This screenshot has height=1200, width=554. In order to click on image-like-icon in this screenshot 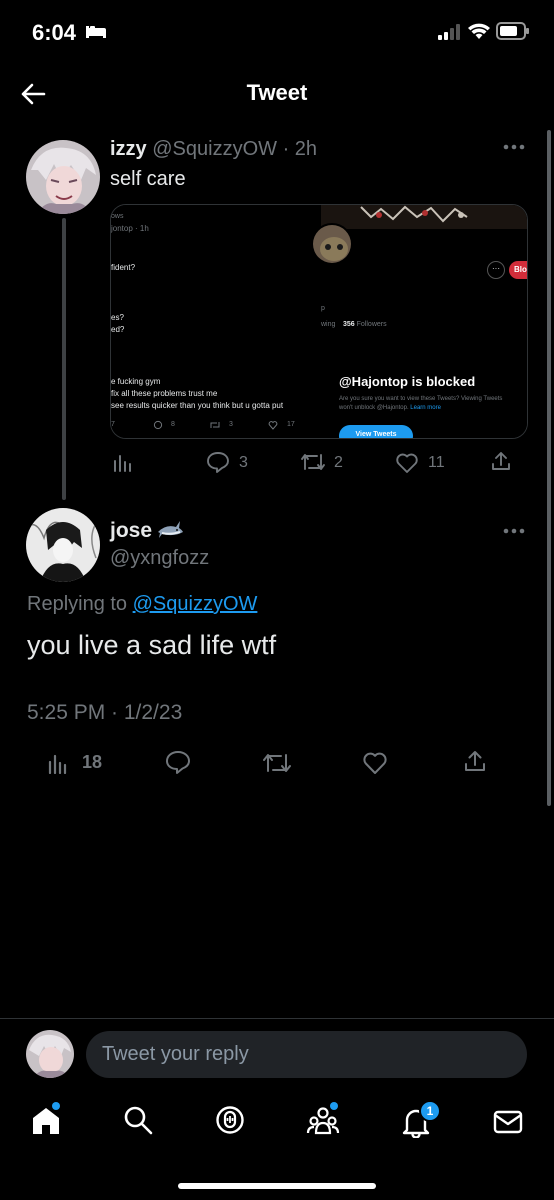, I will do `click(273, 425)`.